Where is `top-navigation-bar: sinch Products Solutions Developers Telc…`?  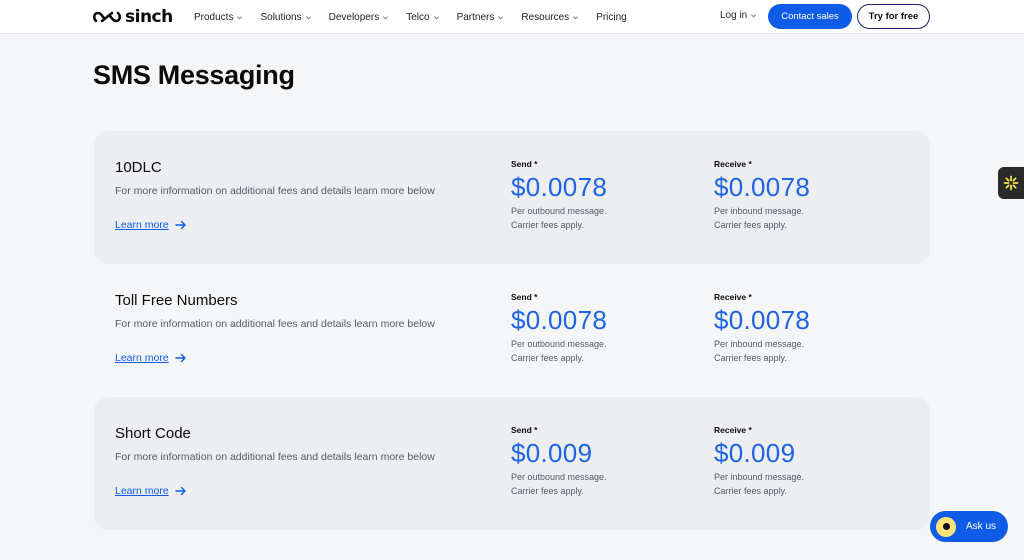
top-navigation-bar: sinch Products Solutions Developers Telc… is located at coordinates (512, 17).